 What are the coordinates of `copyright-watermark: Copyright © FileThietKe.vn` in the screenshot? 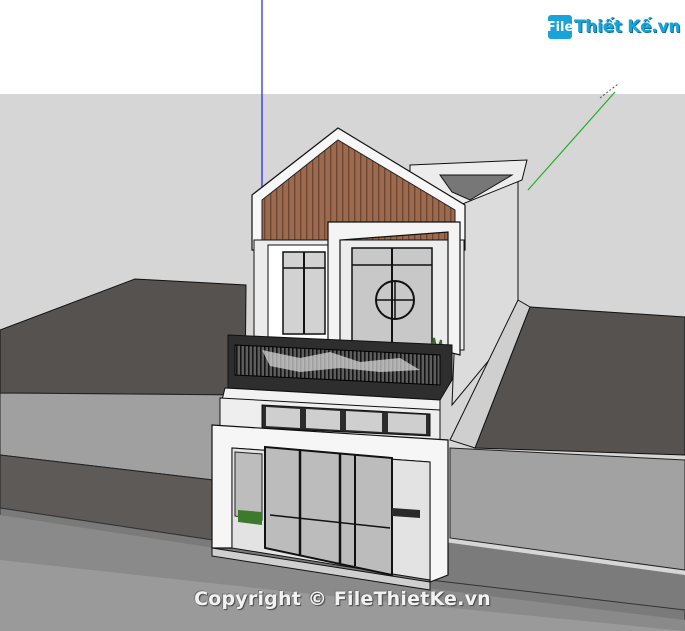 It's located at (342, 599).